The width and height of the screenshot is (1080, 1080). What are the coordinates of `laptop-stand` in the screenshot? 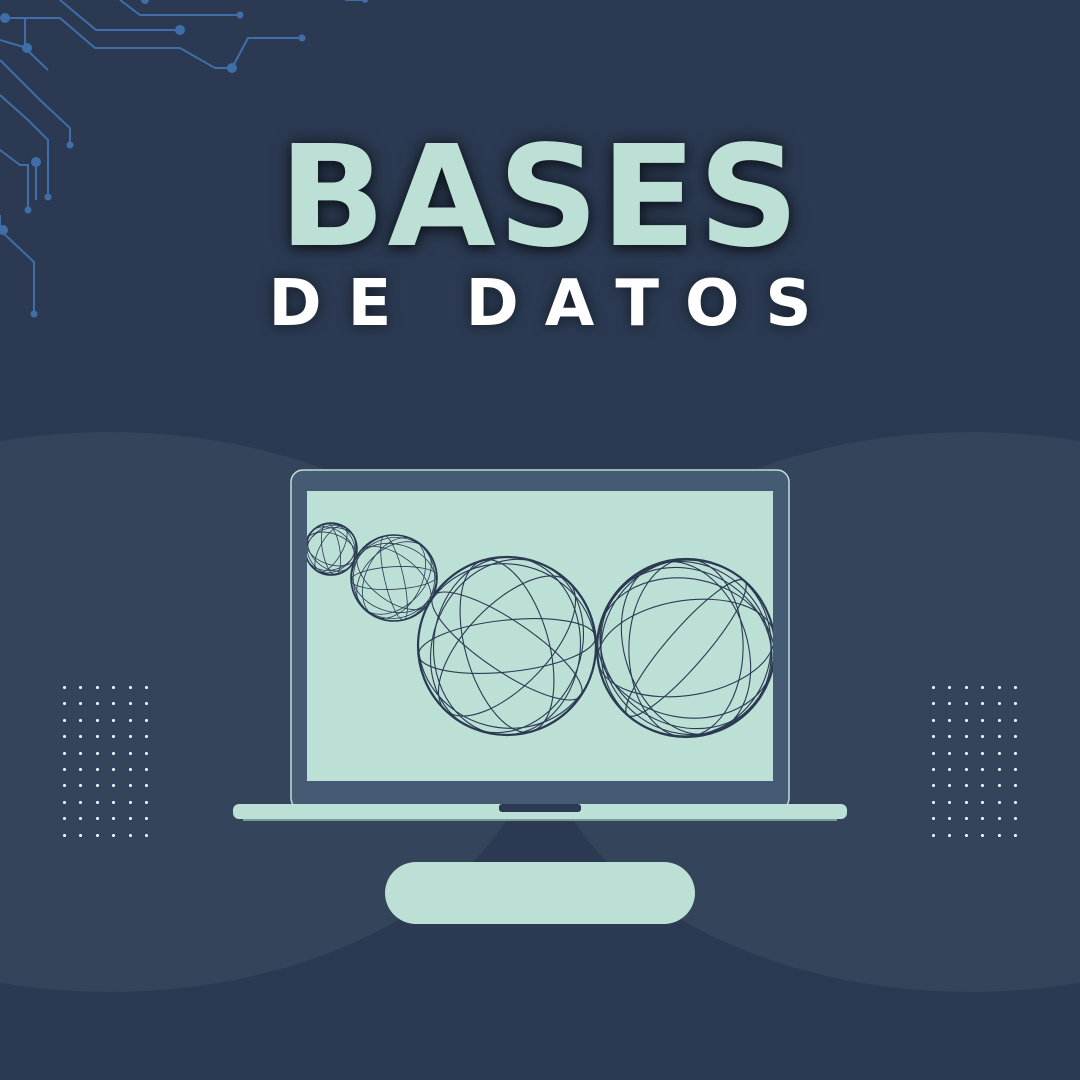 It's located at (540, 893).